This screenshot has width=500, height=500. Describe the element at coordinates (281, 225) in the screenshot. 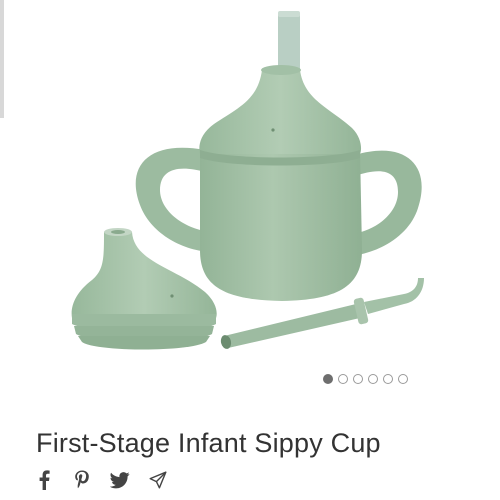

I see `cup-body` at that location.